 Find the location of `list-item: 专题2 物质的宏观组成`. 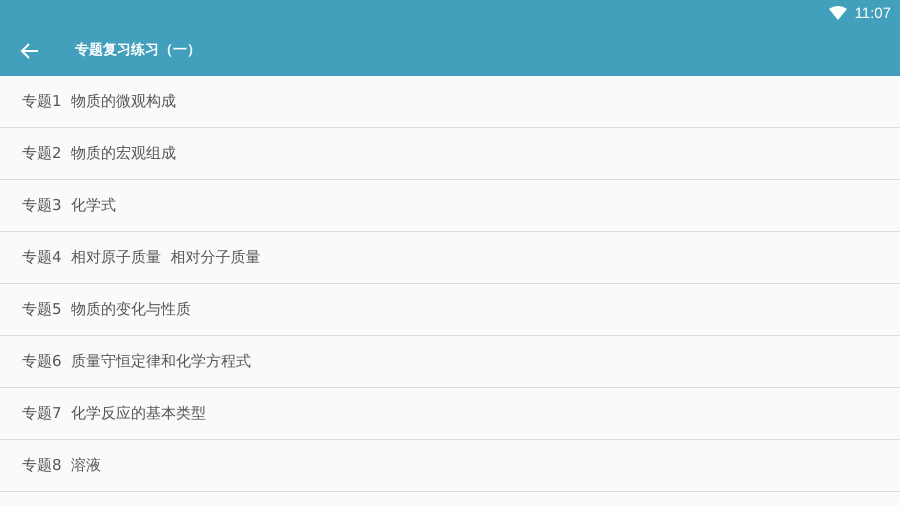

list-item: 专题2 物质的宏观组成 is located at coordinates (450, 154).